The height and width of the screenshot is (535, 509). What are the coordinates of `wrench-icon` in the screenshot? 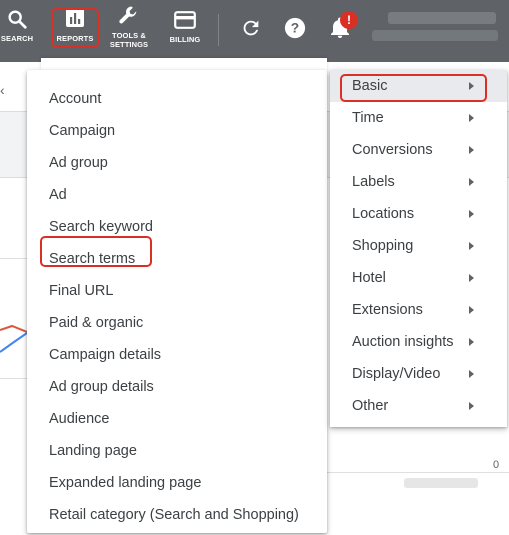 It's located at (128, 15).